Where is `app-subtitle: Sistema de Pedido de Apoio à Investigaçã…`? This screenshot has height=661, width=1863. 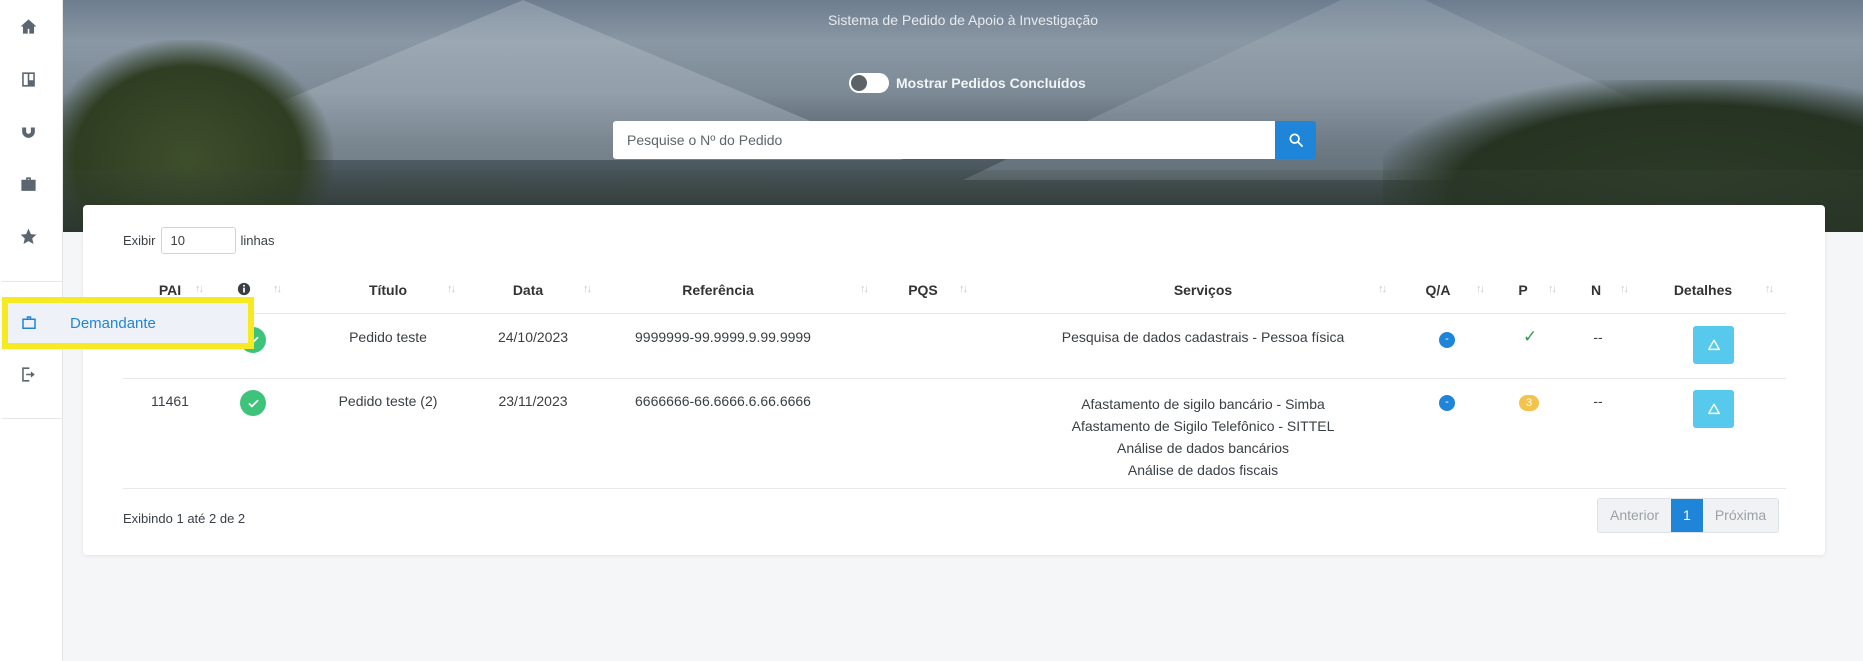
app-subtitle: Sistema de Pedido de Apoio à Investigaçã… is located at coordinates (963, 20).